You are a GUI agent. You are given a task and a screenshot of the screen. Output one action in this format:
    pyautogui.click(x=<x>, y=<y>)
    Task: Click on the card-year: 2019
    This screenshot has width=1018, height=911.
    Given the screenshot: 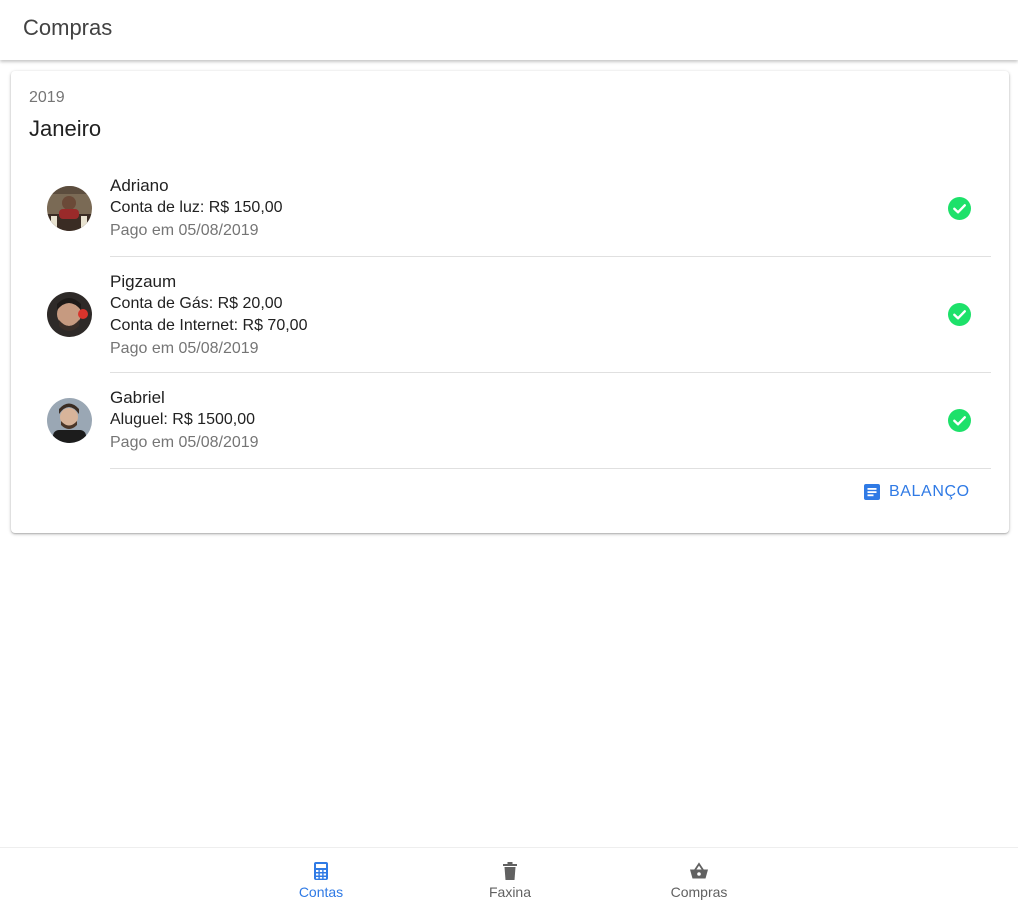 What is the action you would take?
    pyautogui.click(x=47, y=97)
    